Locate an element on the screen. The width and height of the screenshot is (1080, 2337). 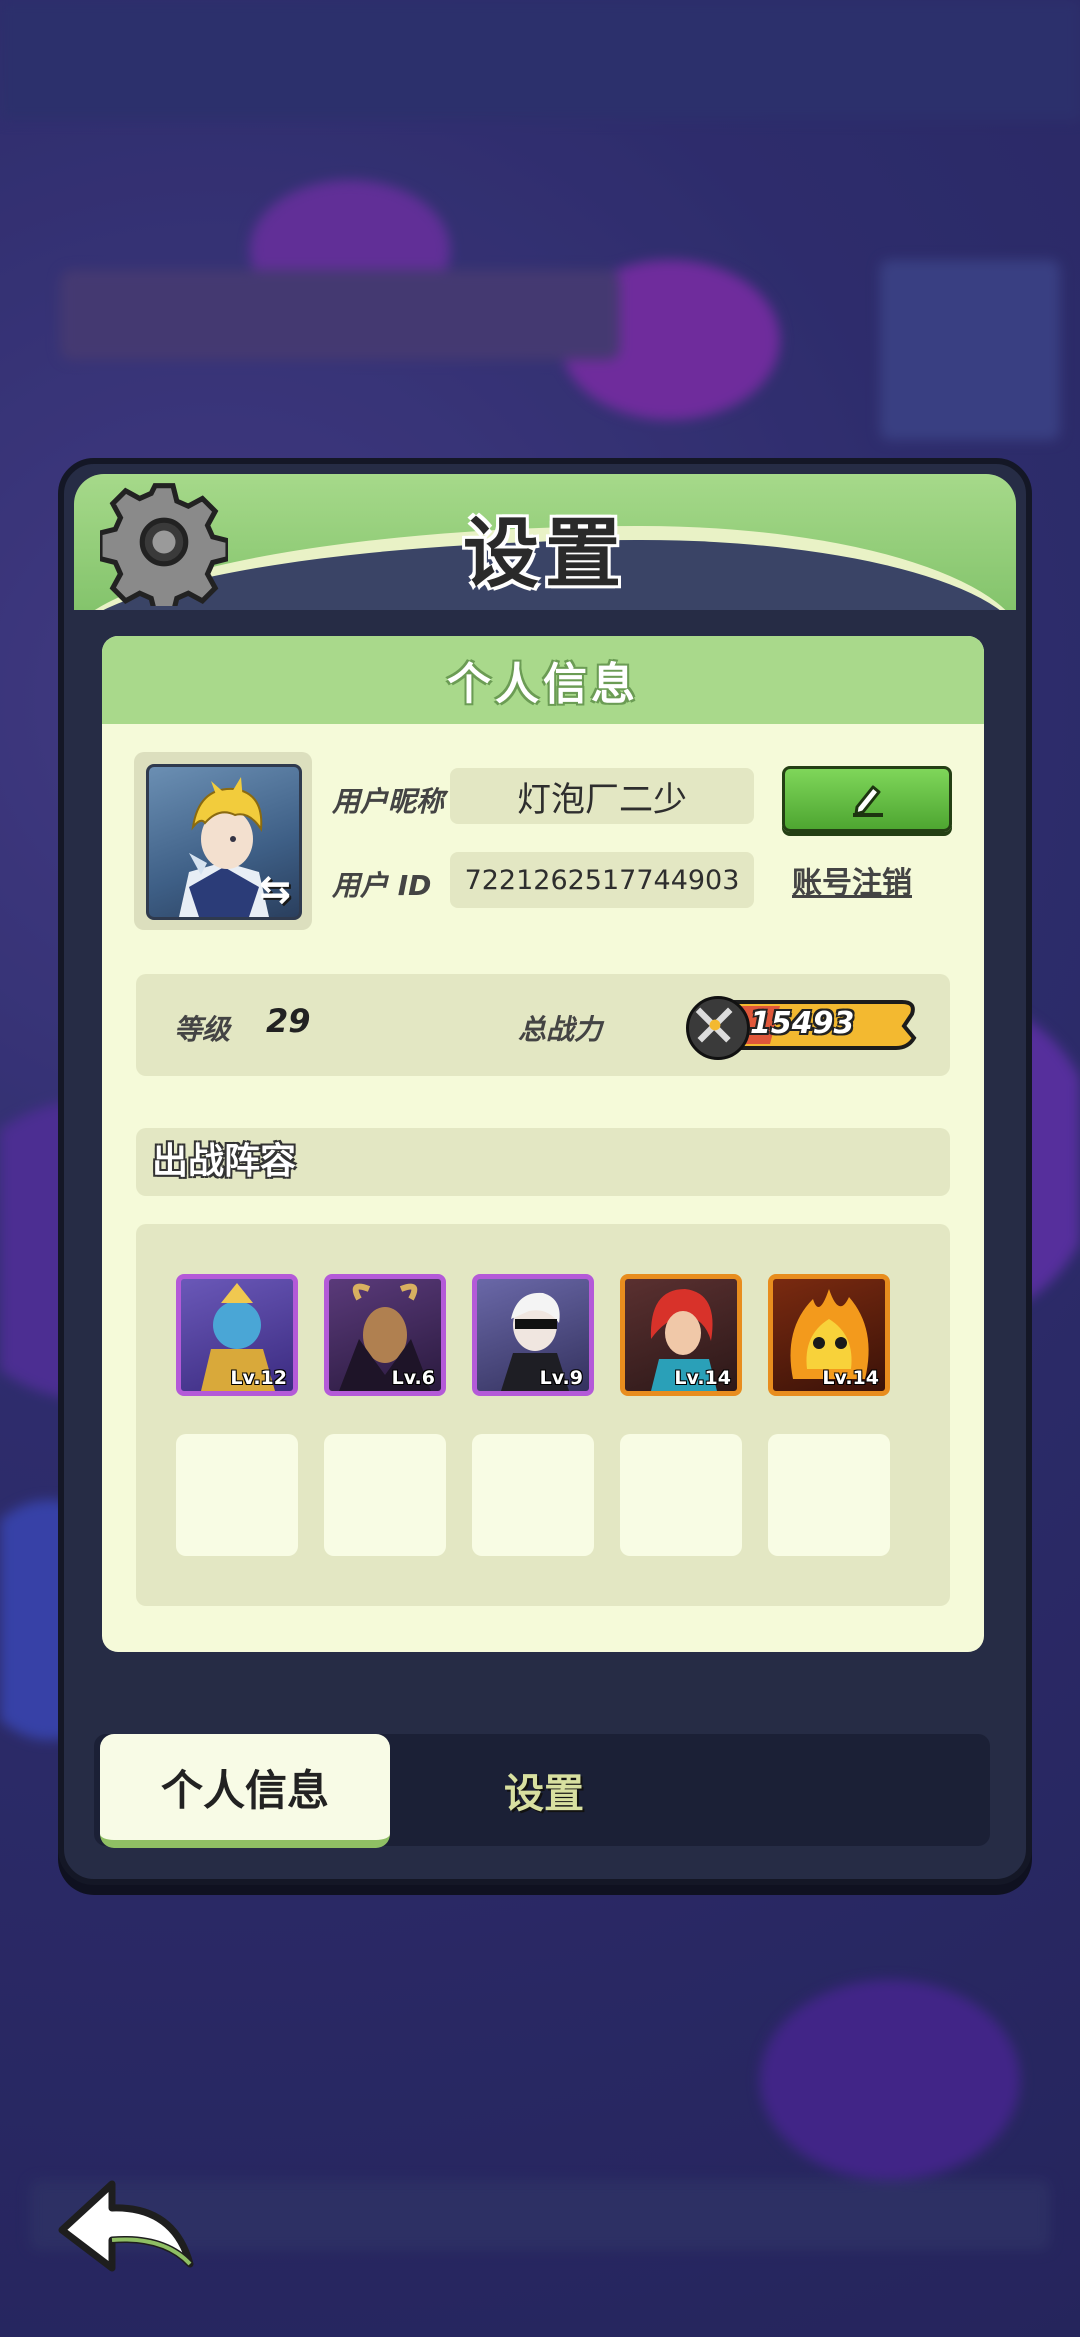
tab-bar: 个人信息 设置 is located at coordinates (542, 1791).